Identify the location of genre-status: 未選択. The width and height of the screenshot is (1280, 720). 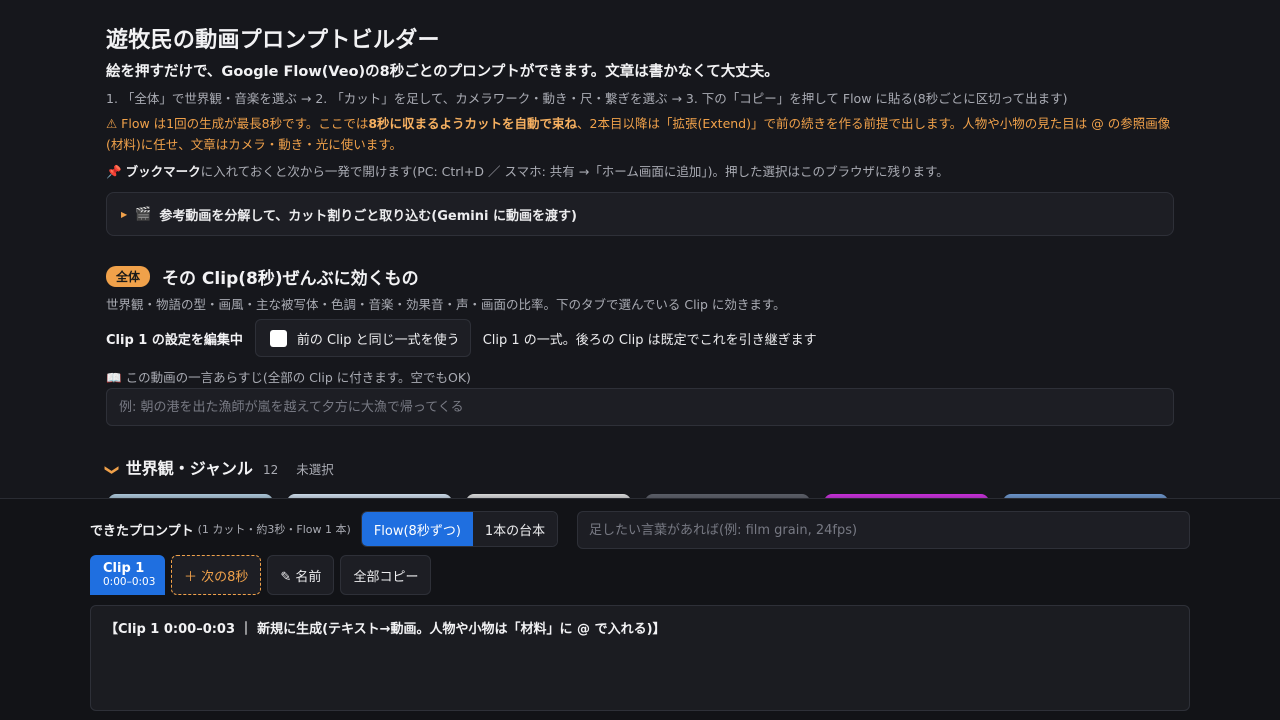
(315, 469).